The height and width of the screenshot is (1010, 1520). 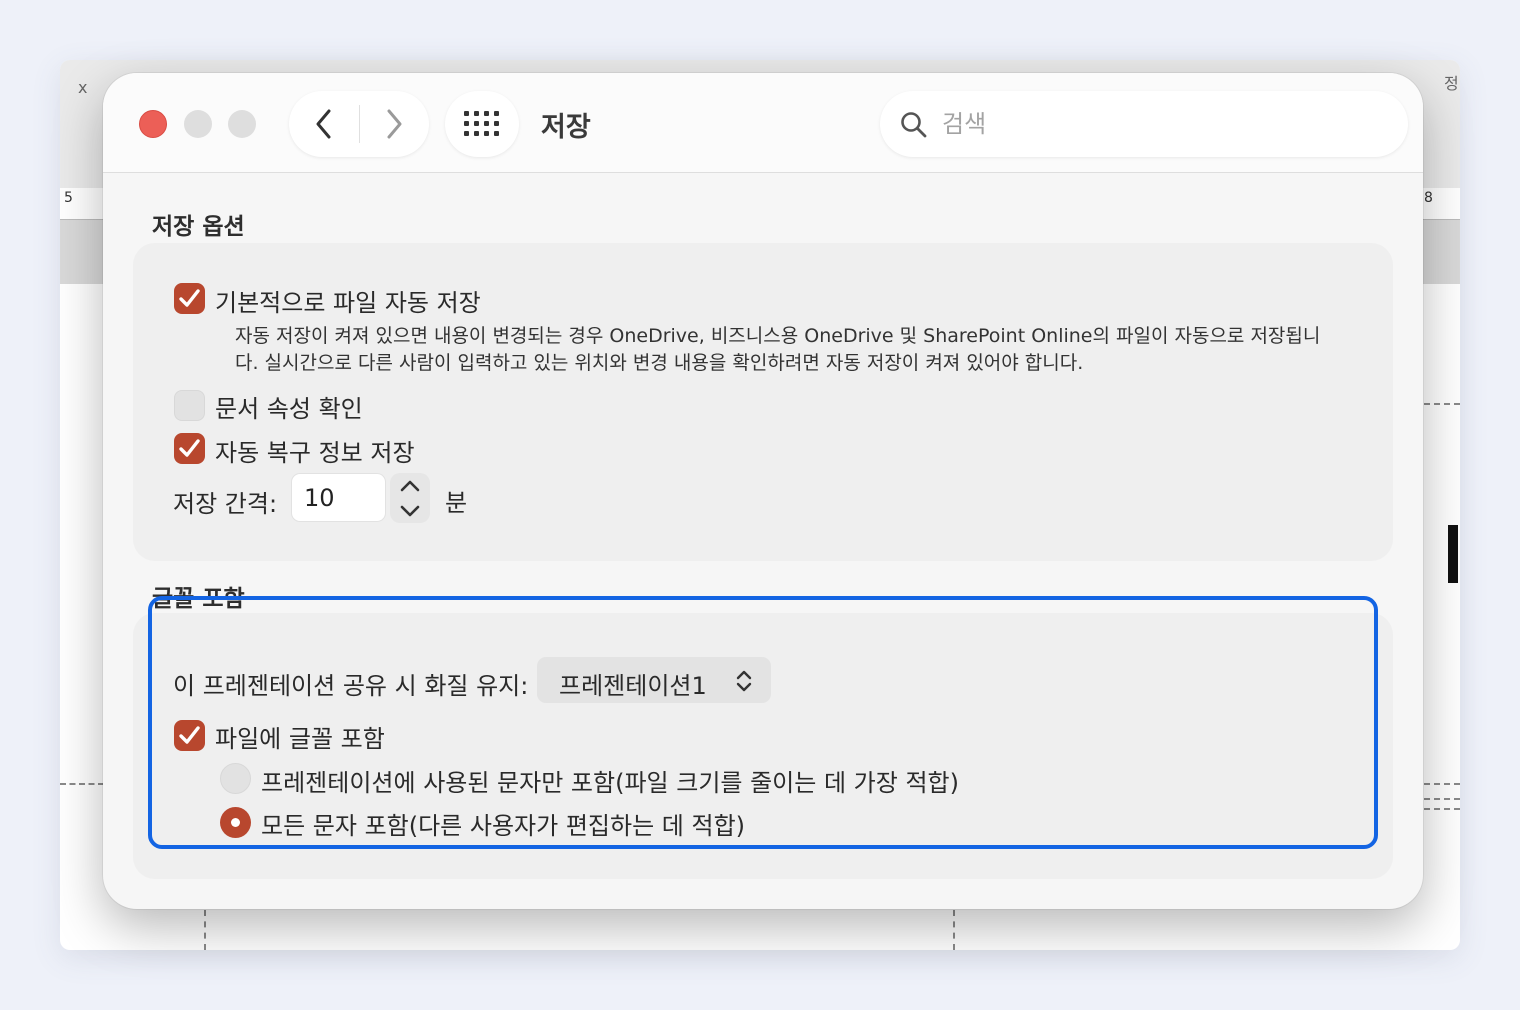 I want to click on autorecover-checkbox, so click(x=189, y=448).